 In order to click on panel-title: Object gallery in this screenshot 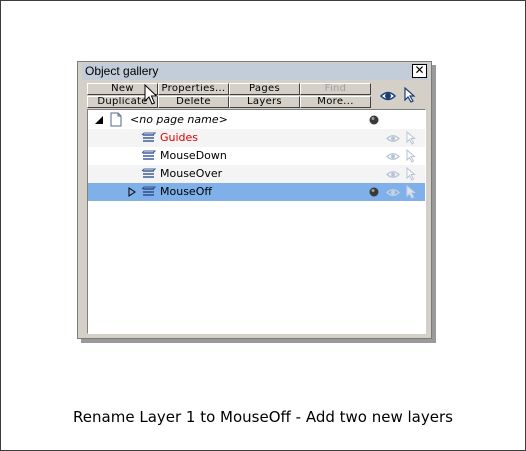, I will do `click(122, 71)`.